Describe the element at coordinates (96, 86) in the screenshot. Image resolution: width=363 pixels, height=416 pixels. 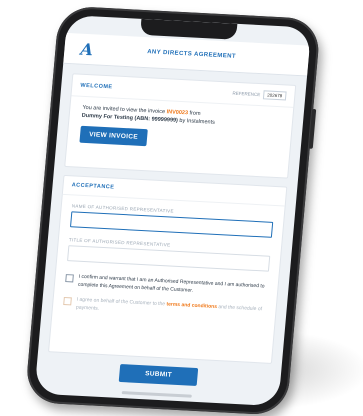
I see `welcome-heading: WELCOME` at that location.